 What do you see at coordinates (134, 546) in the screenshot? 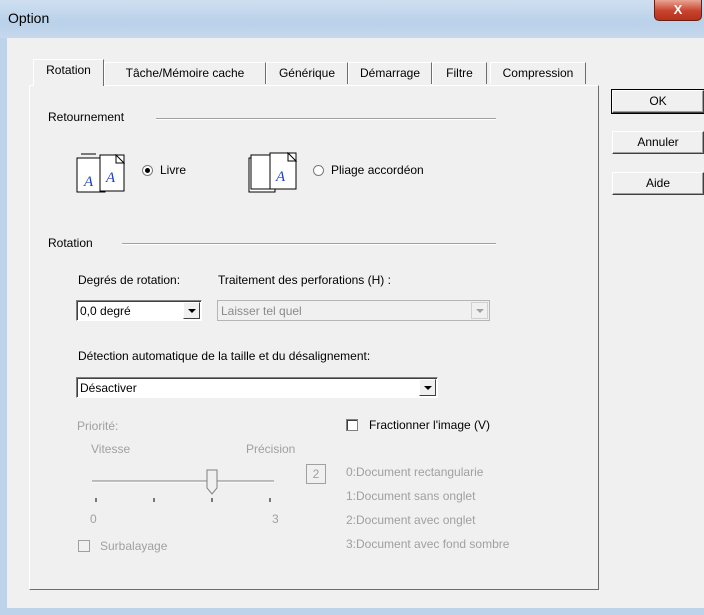
I see `overscan-label: Surbalayage` at bounding box center [134, 546].